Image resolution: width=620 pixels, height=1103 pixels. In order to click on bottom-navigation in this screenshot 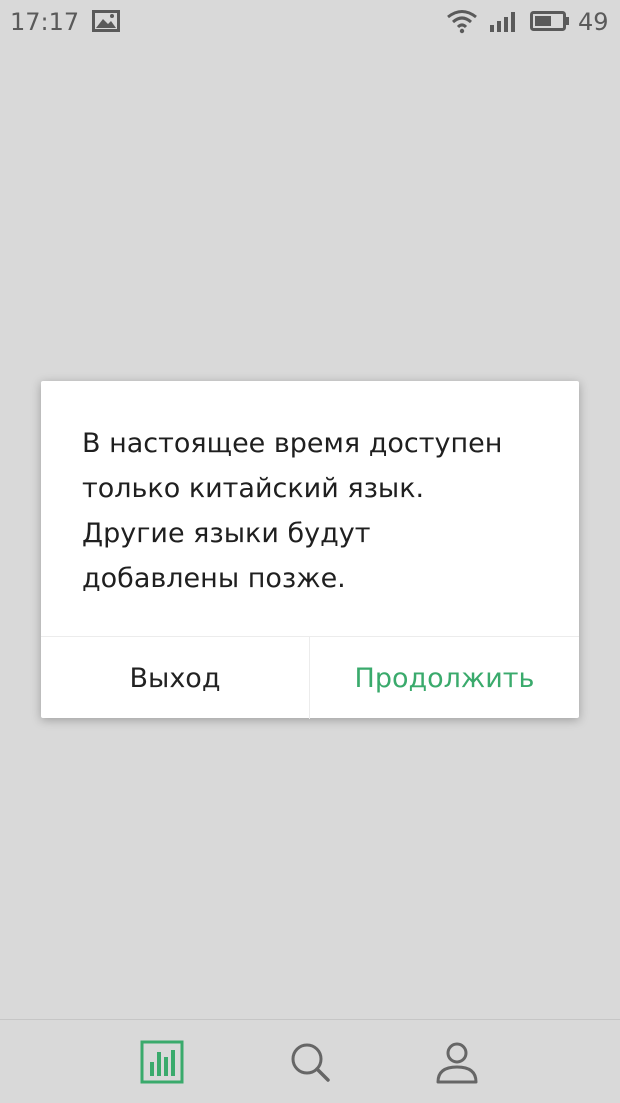, I will do `click(310, 1061)`.